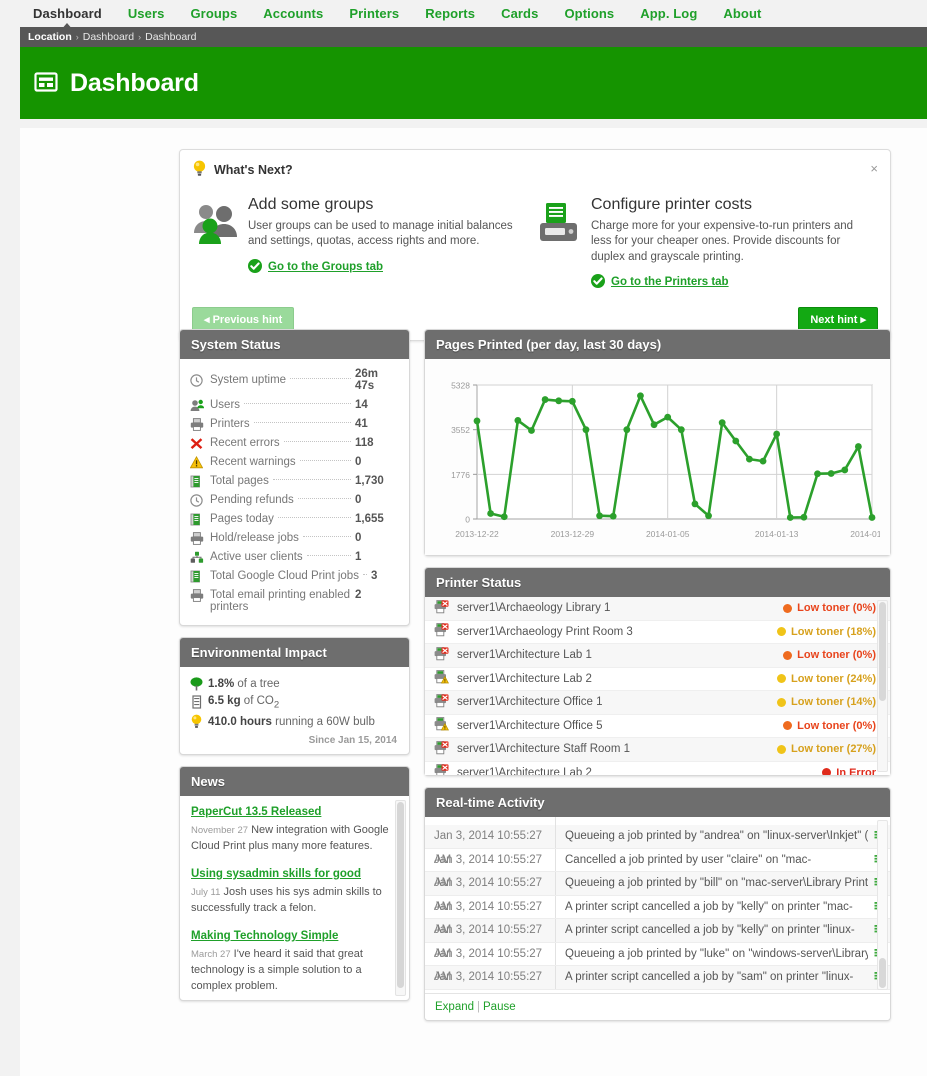 This screenshot has height=1076, width=927. I want to click on breadcrumb-item-1: Dashboard, so click(170, 37).